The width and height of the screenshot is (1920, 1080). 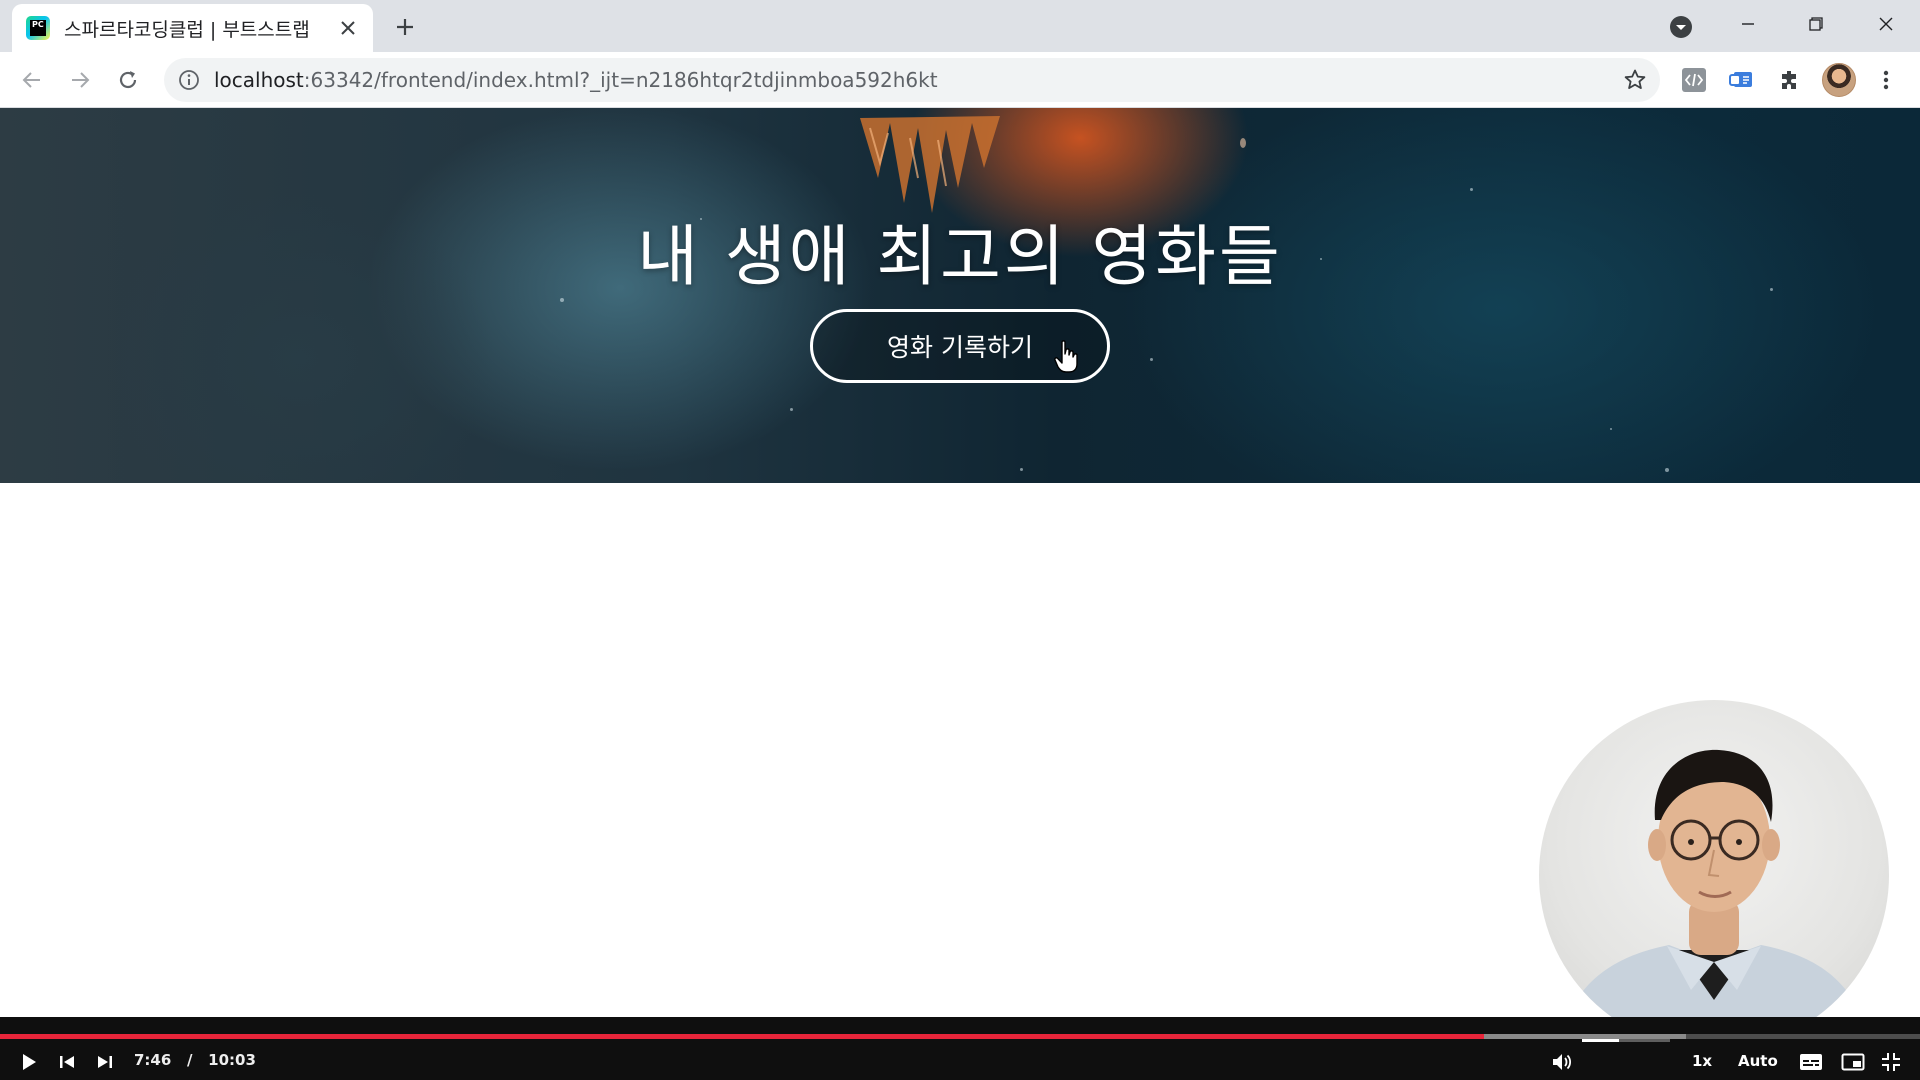 What do you see at coordinates (1702, 1061) in the screenshot?
I see `playback-speed: 1x` at bounding box center [1702, 1061].